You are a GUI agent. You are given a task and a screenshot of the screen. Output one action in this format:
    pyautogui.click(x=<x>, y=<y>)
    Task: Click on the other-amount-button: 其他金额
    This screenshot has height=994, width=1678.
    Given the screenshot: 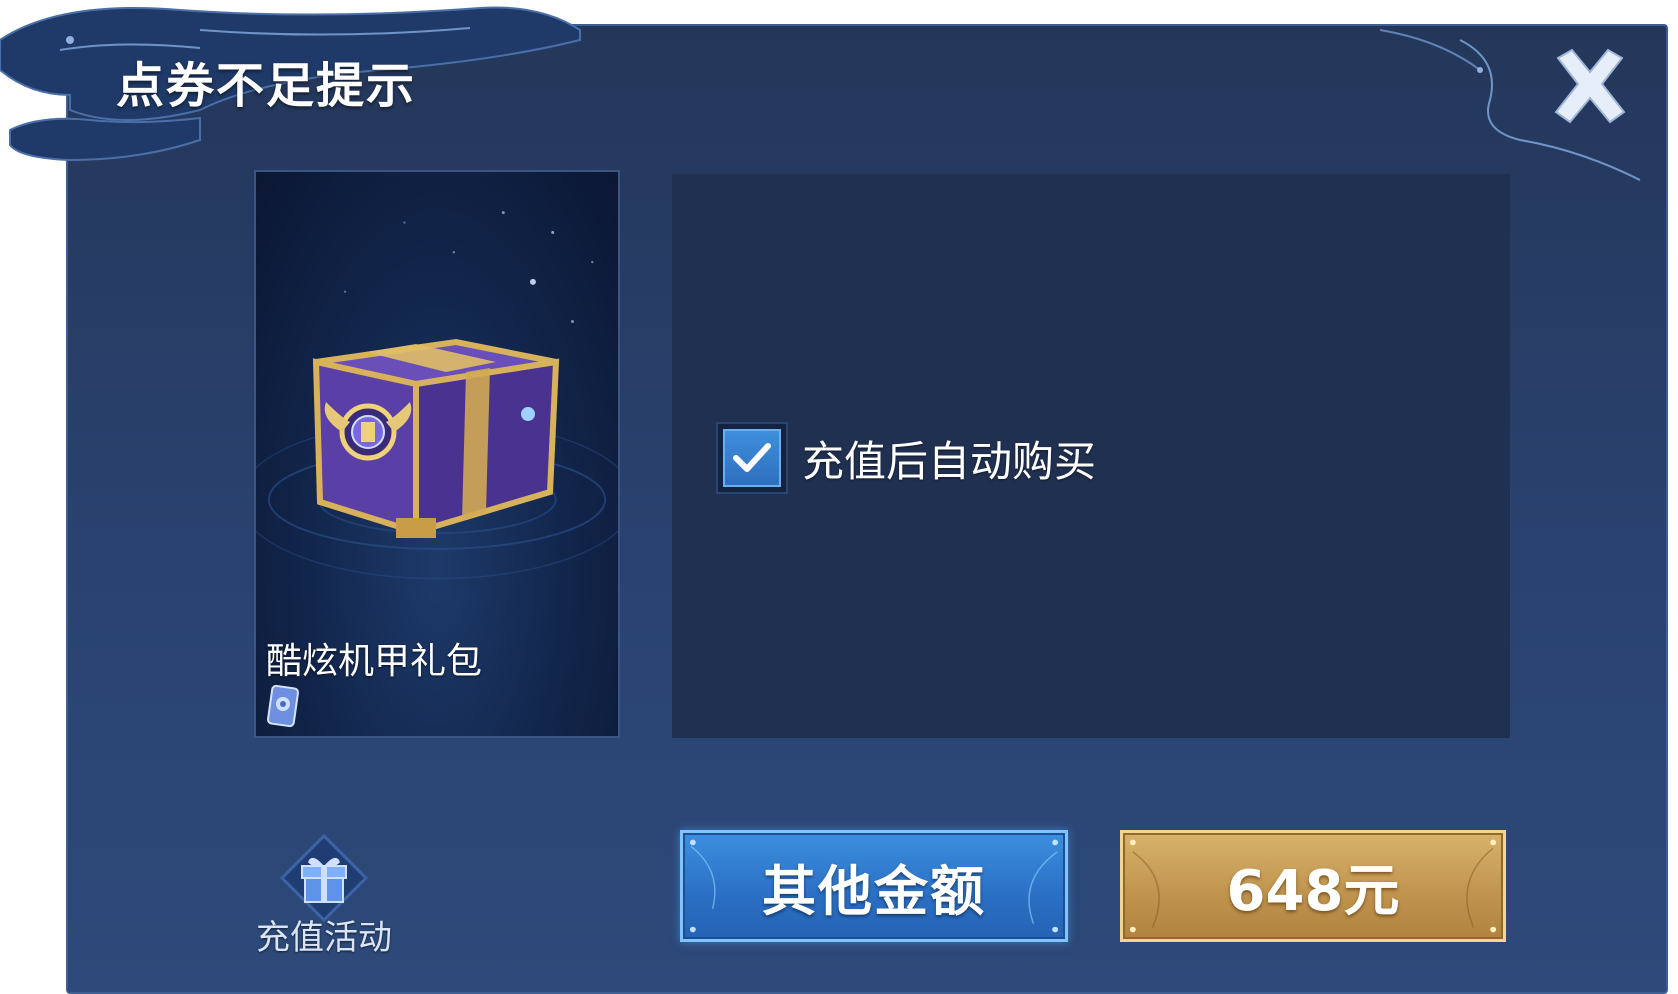 What is the action you would take?
    pyautogui.click(x=874, y=886)
    